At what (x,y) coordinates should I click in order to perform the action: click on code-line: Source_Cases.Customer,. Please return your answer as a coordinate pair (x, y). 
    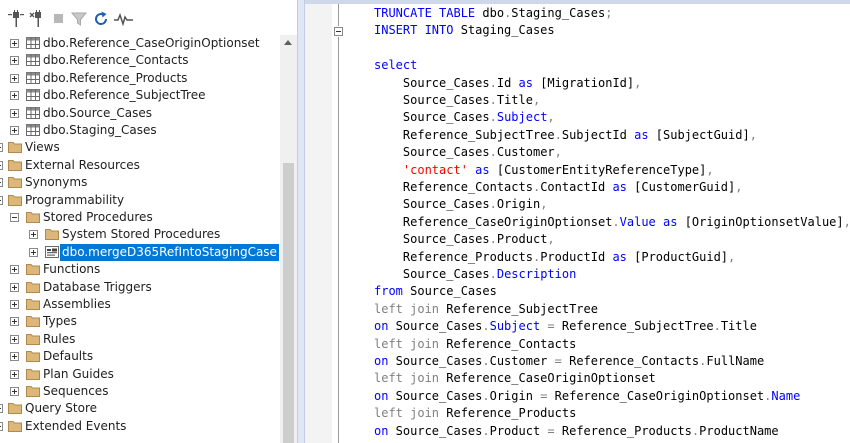
    Looking at the image, I should click on (482, 152).